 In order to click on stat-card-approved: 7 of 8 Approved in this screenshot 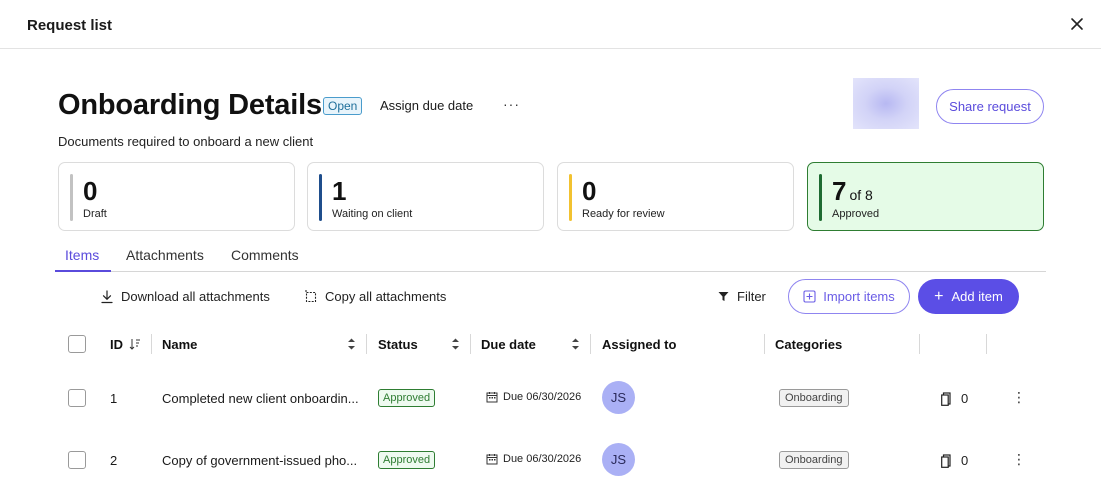, I will do `click(925, 196)`.